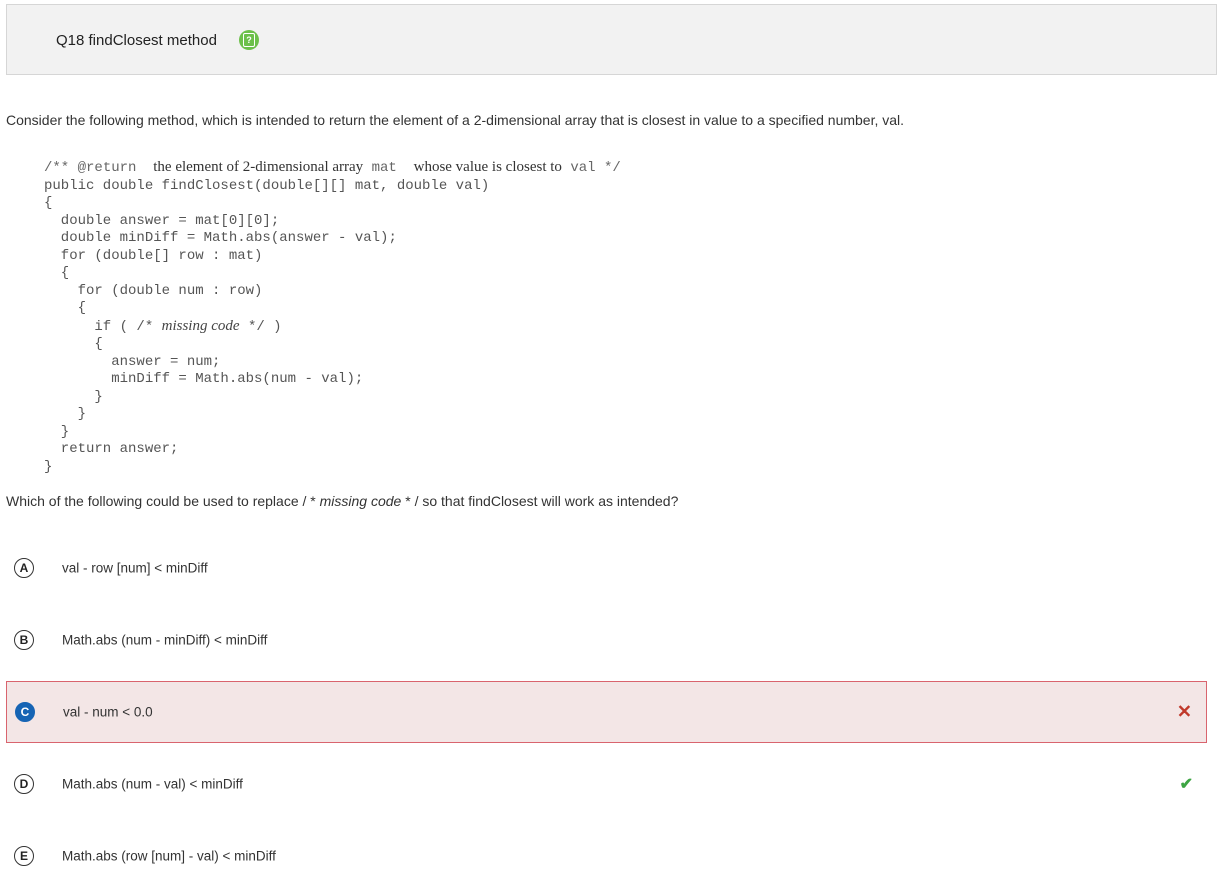 Image resolution: width=1218 pixels, height=887 pixels. I want to click on code-line: answer = num;, so click(132, 361).